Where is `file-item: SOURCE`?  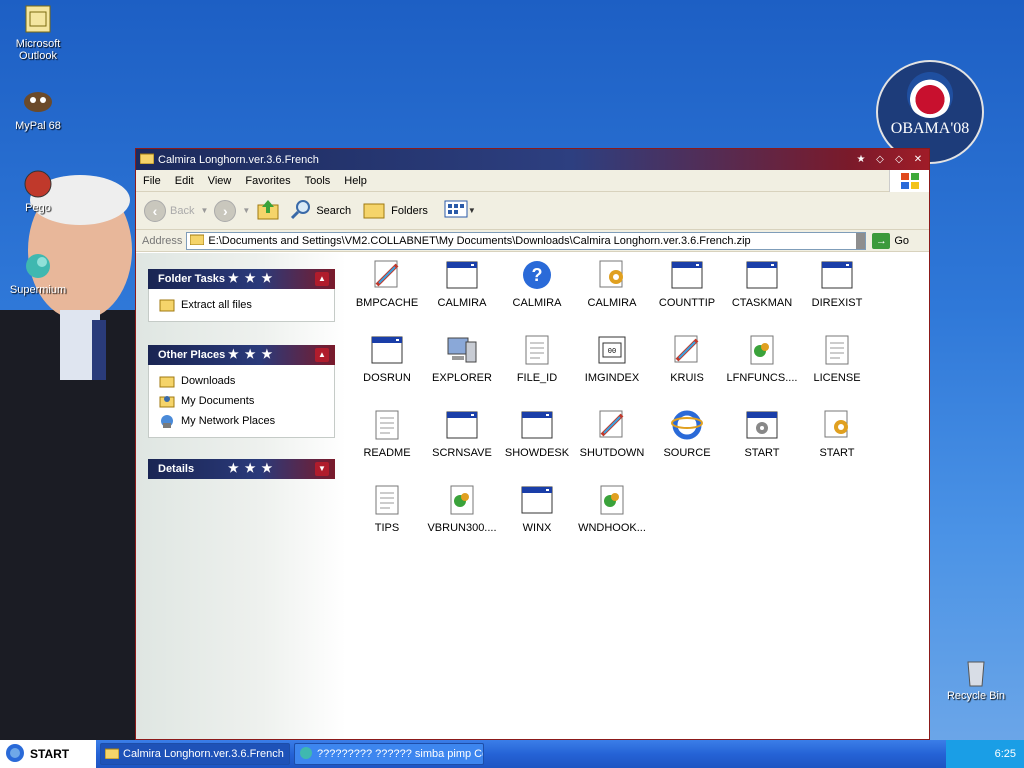 file-item: SOURCE is located at coordinates (687, 434).